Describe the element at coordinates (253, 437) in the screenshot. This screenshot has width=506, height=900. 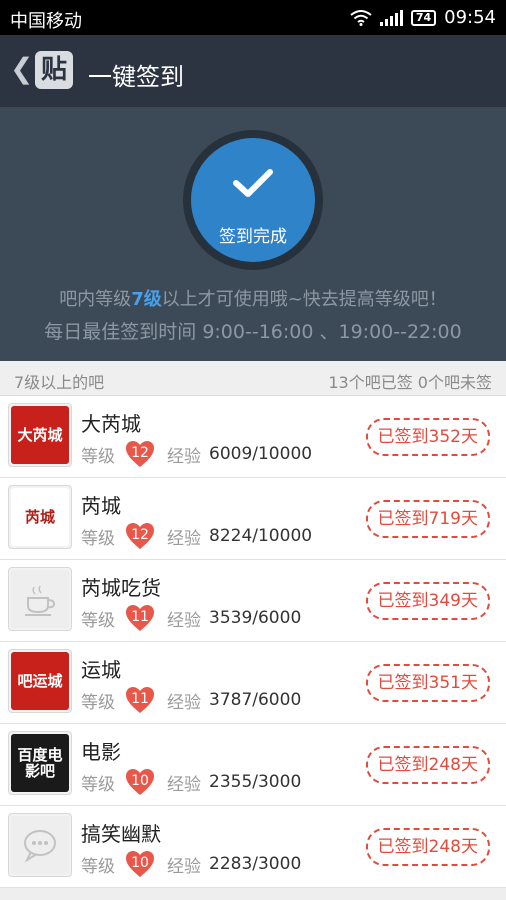
I see `bar-row: 大芮城 大芮城 等级 12 经验 6009/10000 已签到352天` at that location.